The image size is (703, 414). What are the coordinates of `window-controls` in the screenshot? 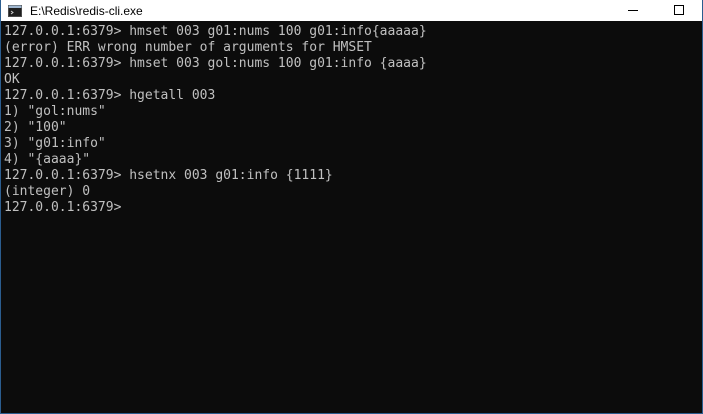 It's located at (656, 10).